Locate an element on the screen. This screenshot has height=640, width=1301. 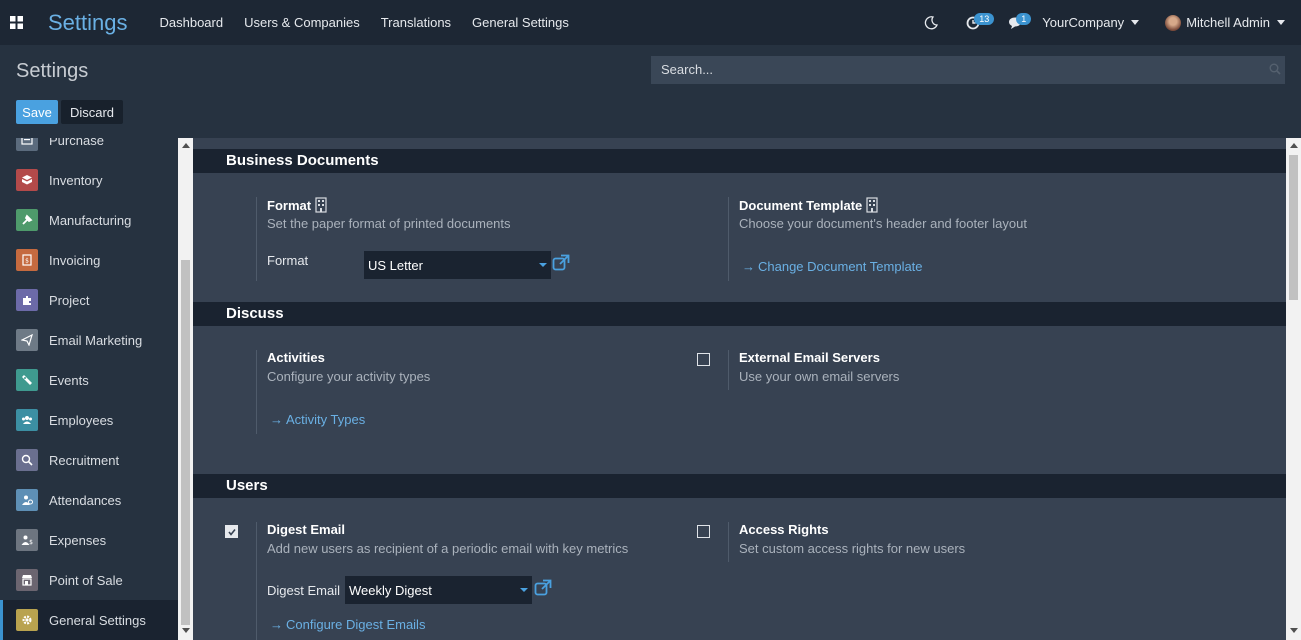
user-menu: Mitchell Admin is located at coordinates (1225, 22).